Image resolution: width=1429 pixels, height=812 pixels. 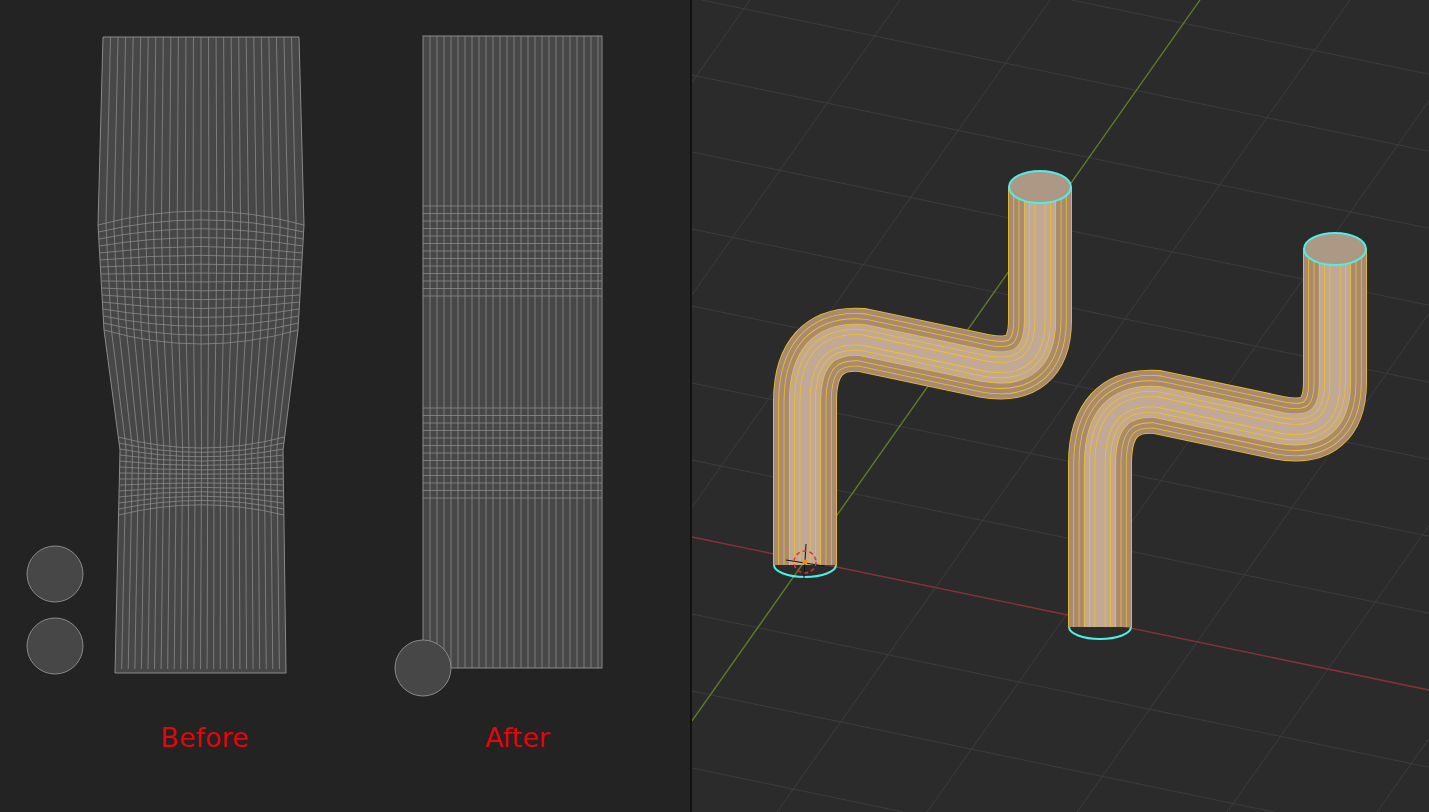 I want to click on caption-label: Before, so click(x=205, y=738).